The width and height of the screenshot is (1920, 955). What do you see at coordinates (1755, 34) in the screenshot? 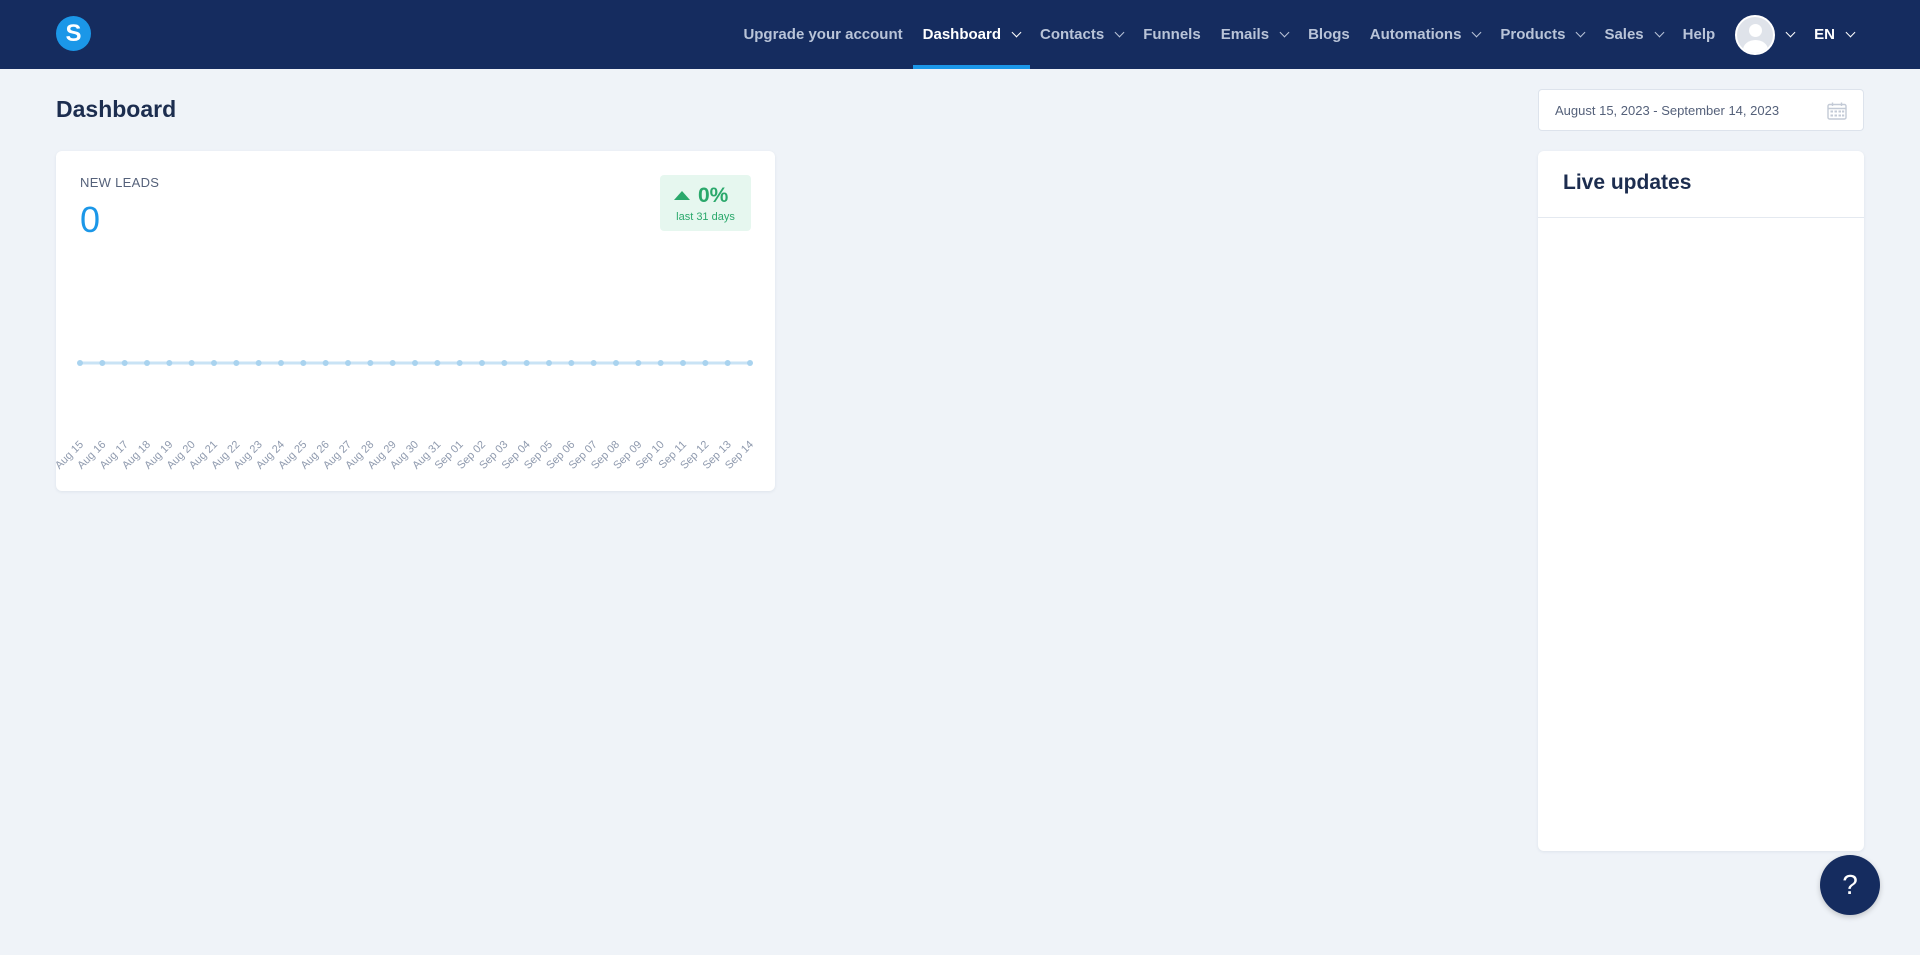
I see `user-avatar-icon` at bounding box center [1755, 34].